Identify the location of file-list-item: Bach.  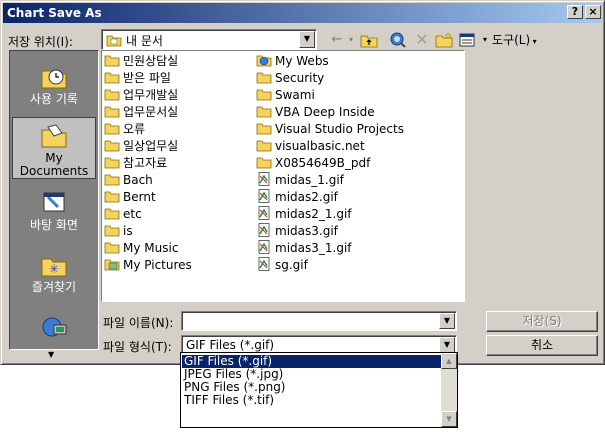
(128, 180).